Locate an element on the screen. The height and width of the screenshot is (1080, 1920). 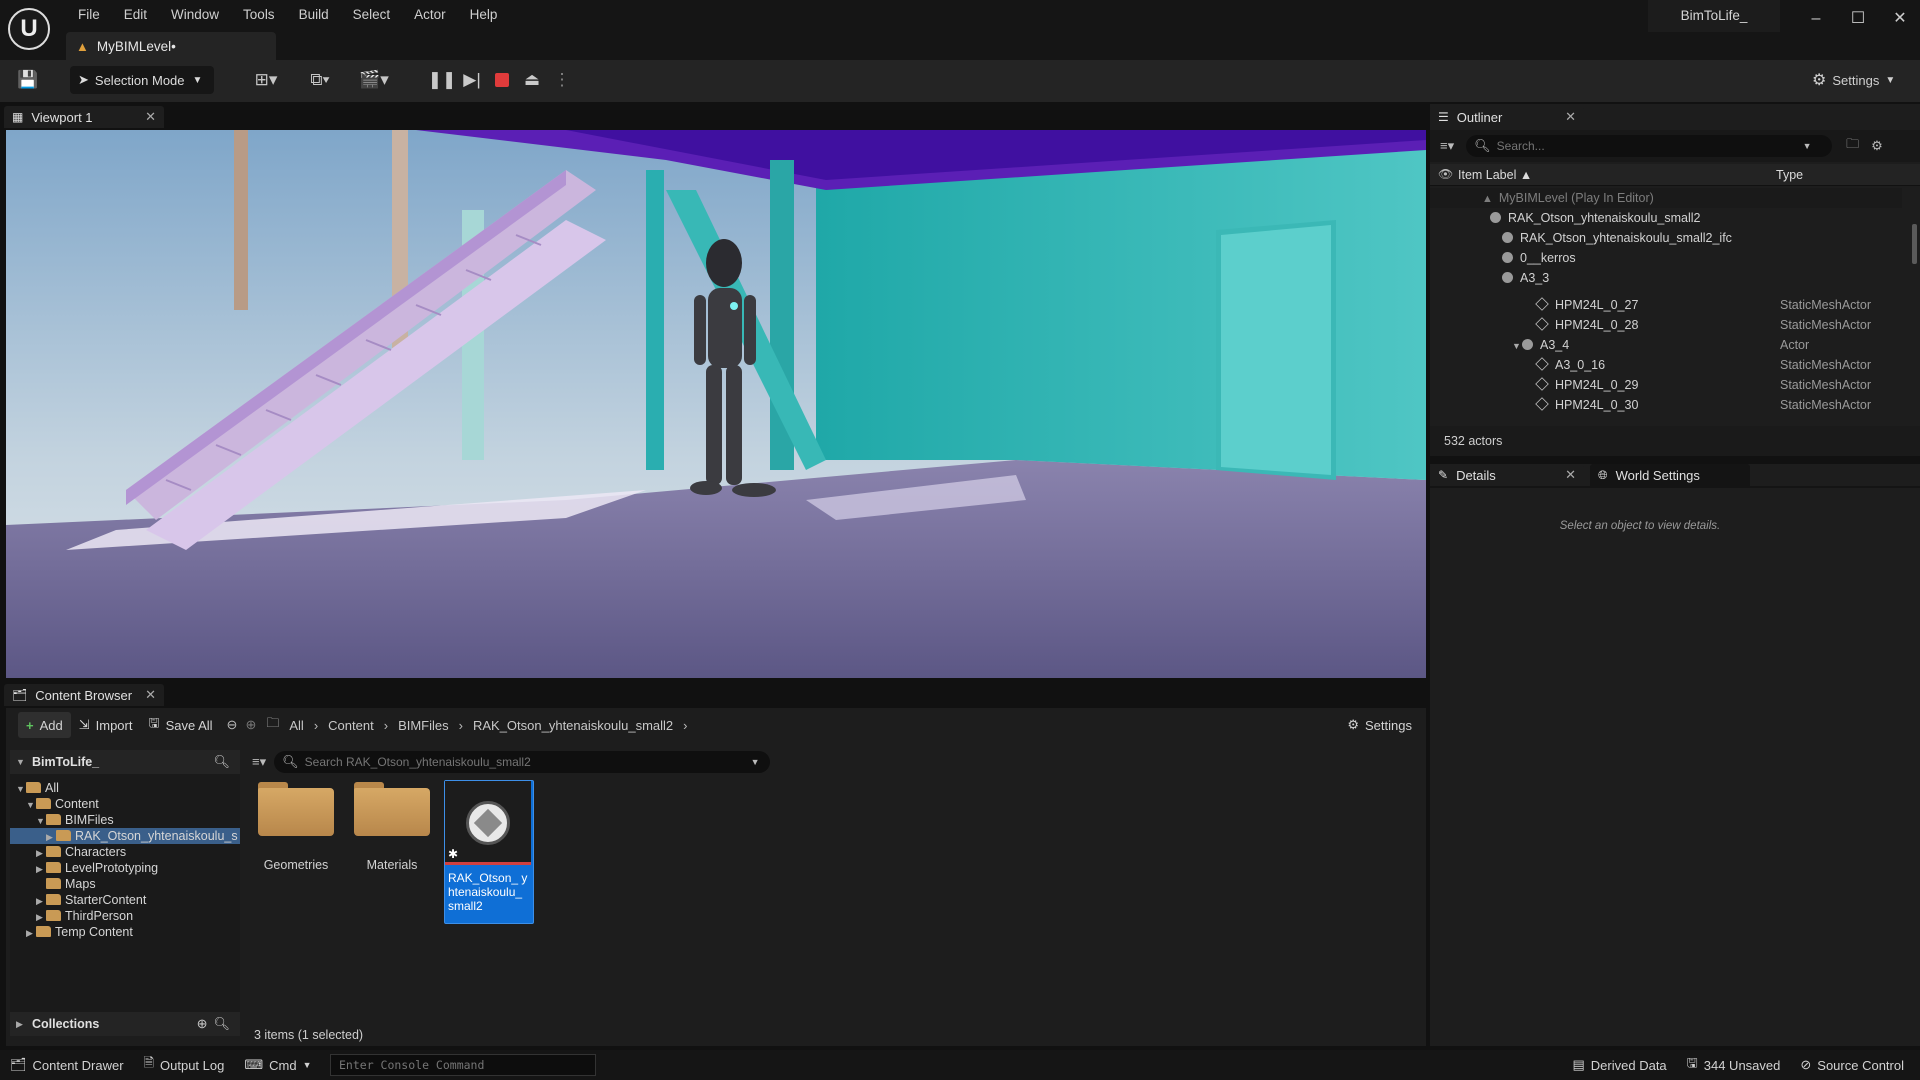
outliner-row: HPM24L_0_30 StaticMeshActor is located at coordinates (1666, 405).